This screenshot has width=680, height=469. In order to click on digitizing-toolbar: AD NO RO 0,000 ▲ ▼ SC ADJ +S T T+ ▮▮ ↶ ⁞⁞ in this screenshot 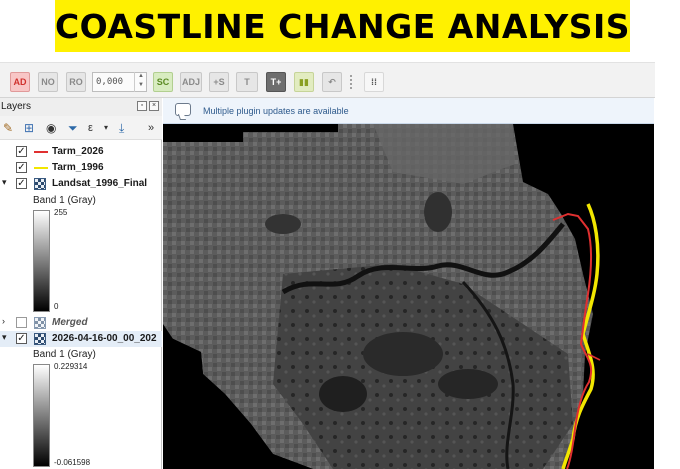, I will do `click(327, 80)`.